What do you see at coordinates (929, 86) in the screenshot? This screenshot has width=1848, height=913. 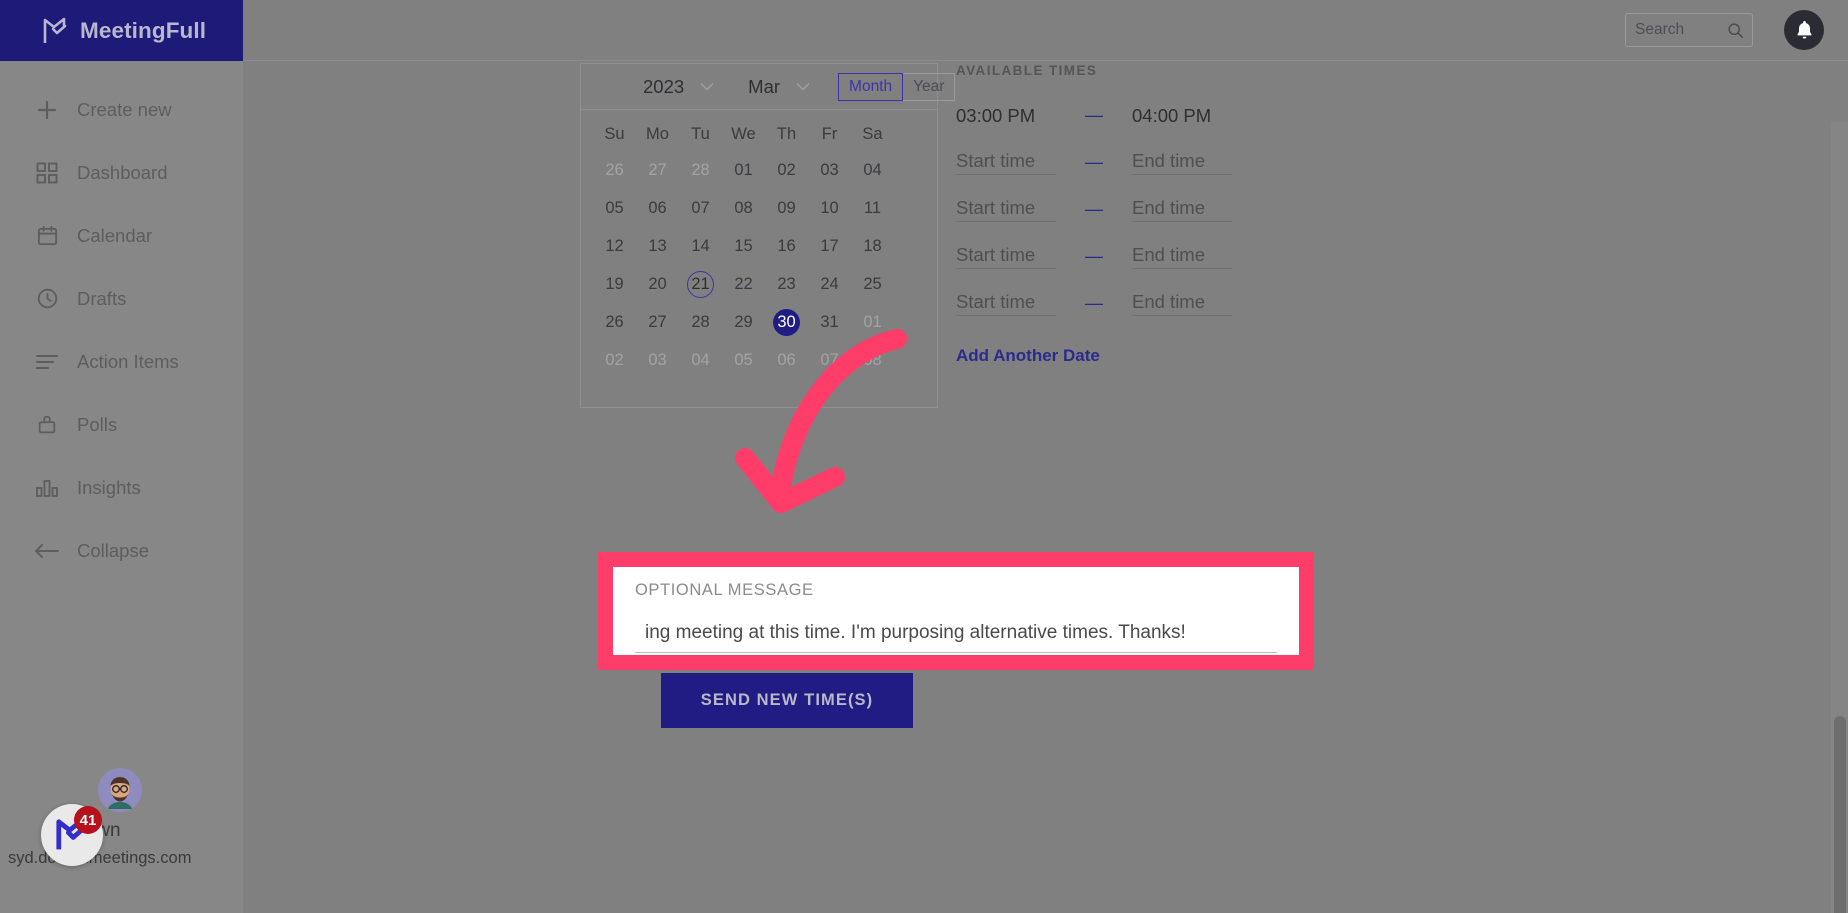 I see `view-mode-year-button: Year` at bounding box center [929, 86].